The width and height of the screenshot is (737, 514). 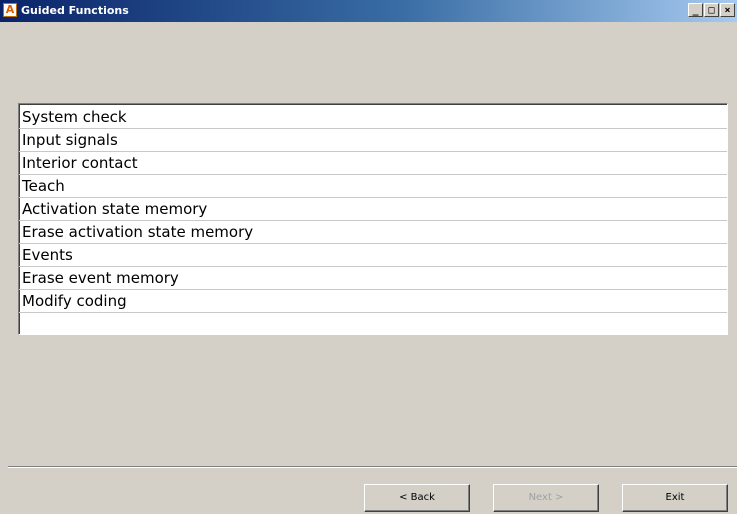 I want to click on window-controls: _ □ ×, so click(x=711, y=11).